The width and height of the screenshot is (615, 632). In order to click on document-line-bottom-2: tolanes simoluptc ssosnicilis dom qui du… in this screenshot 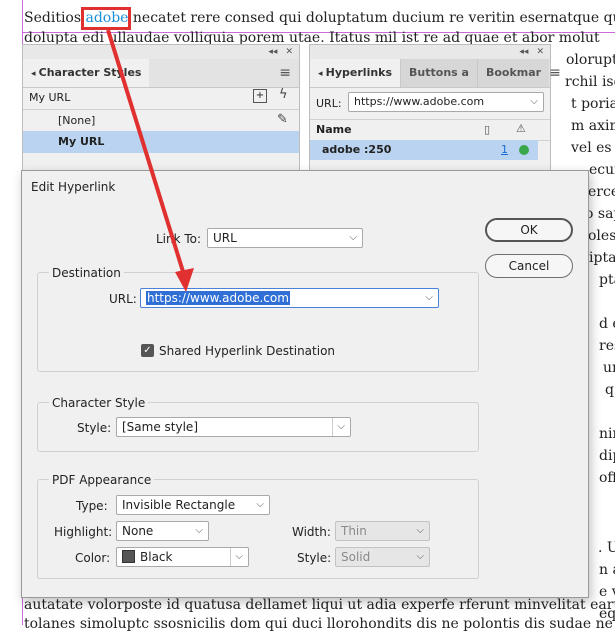, I will do `click(318, 624)`.